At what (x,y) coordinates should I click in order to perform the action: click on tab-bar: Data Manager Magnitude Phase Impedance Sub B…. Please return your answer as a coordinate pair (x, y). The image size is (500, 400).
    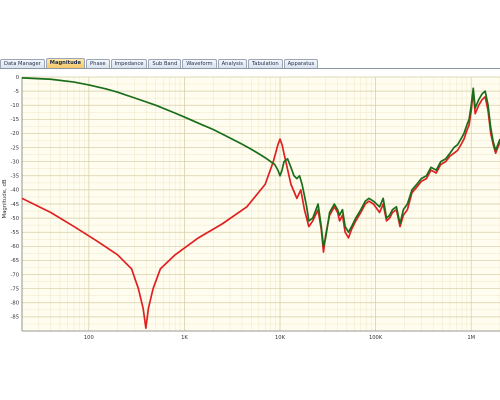
    Looking at the image, I should click on (250, 63).